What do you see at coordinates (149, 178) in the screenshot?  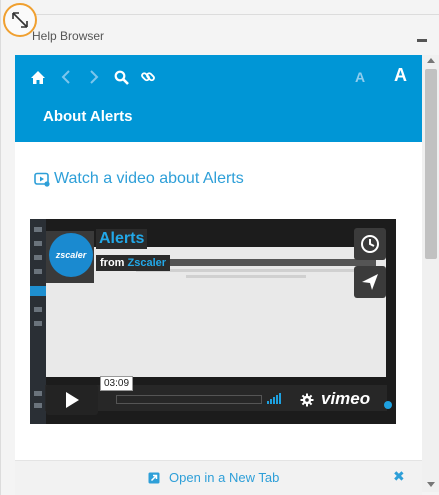 I see `watch-video-link-label: Watch a video about Alerts` at bounding box center [149, 178].